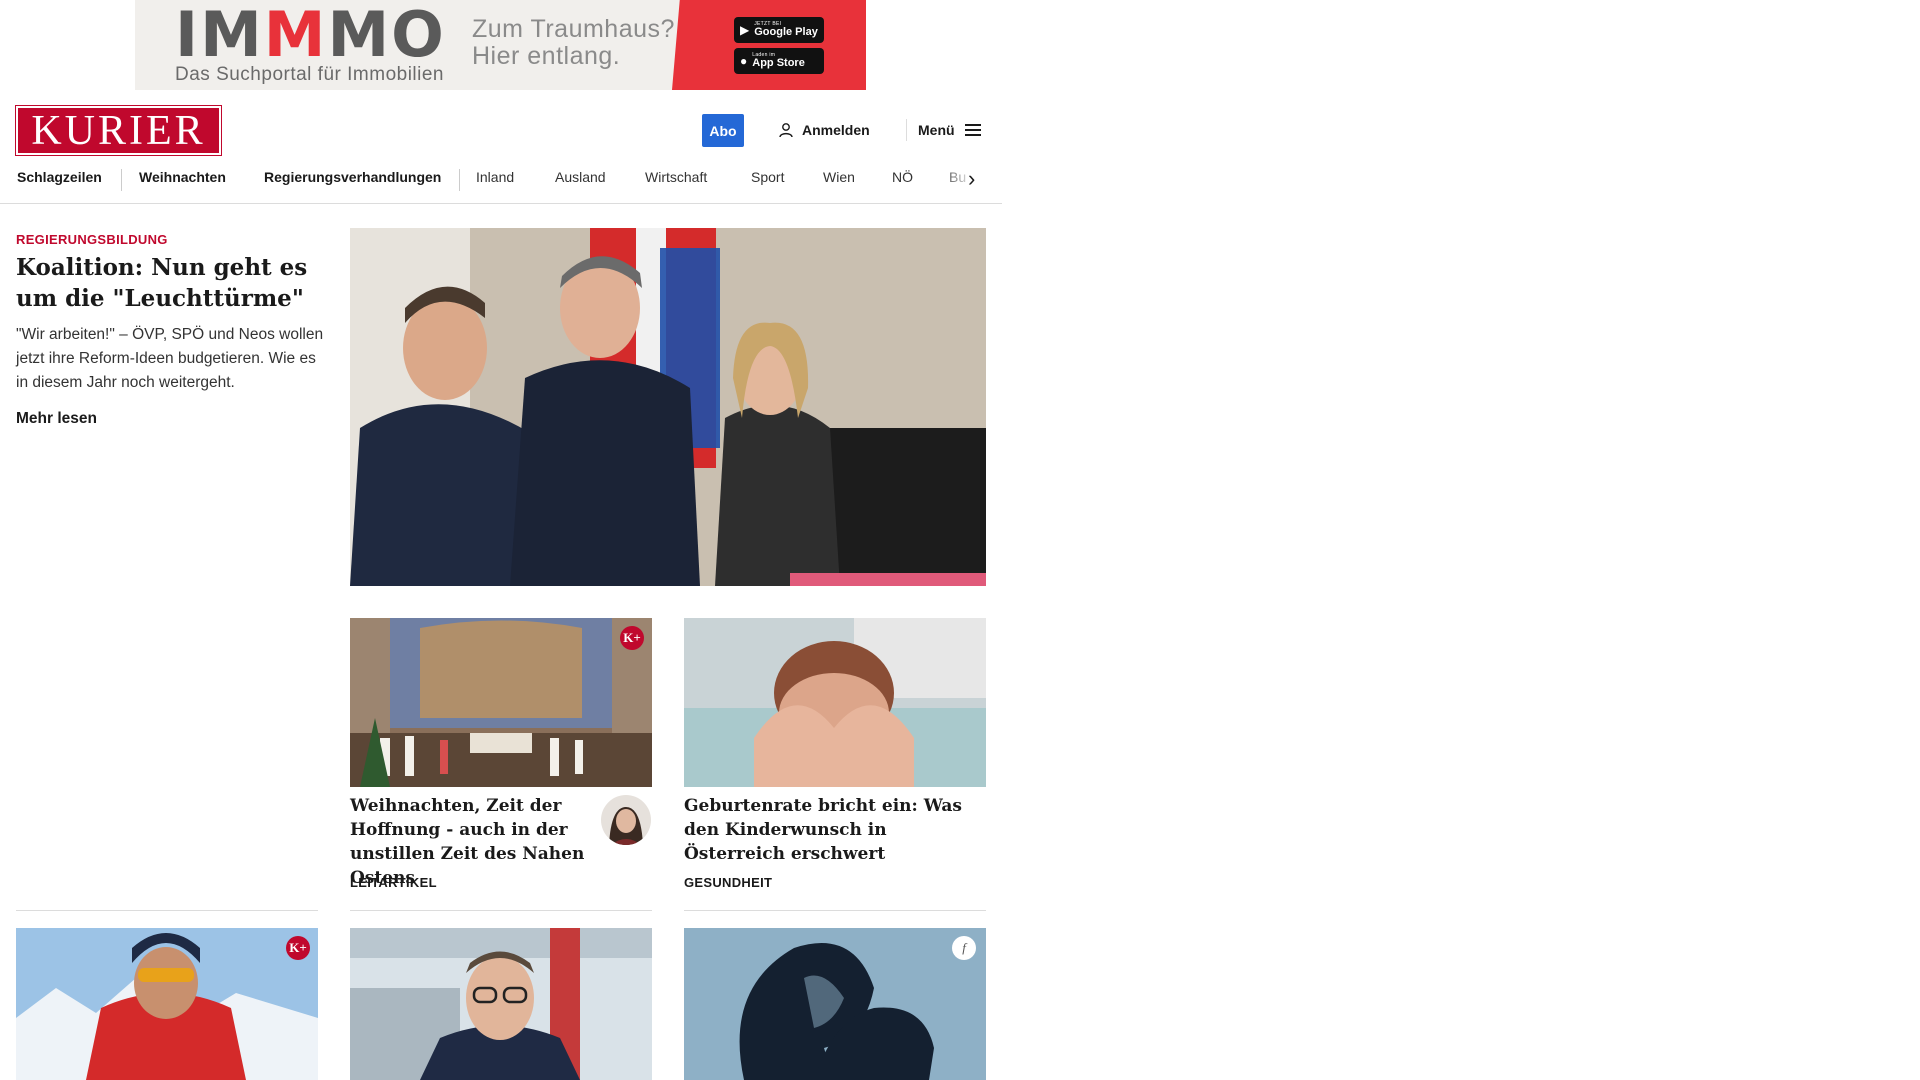 The image size is (1920, 1080). What do you see at coordinates (902, 177) in the screenshot?
I see `nav-item-noe: NÖ` at bounding box center [902, 177].